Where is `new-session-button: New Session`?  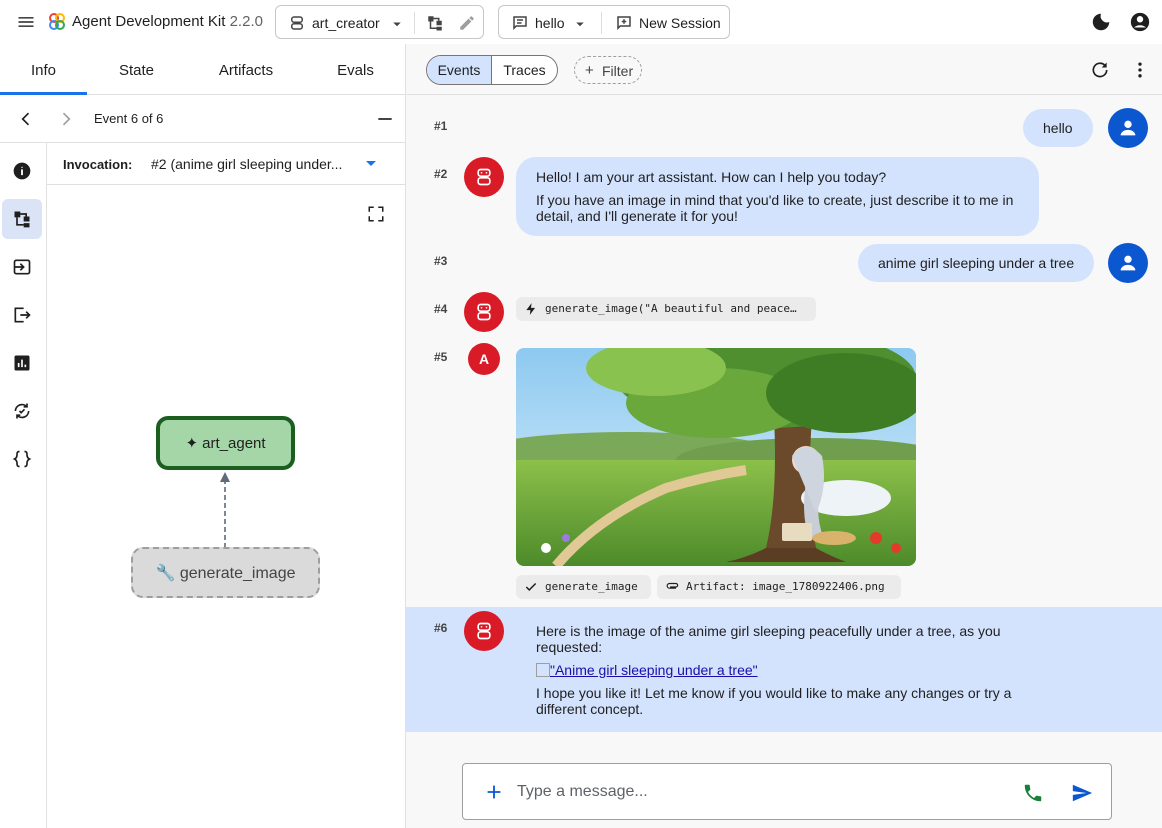 new-session-button: New Session is located at coordinates (680, 23).